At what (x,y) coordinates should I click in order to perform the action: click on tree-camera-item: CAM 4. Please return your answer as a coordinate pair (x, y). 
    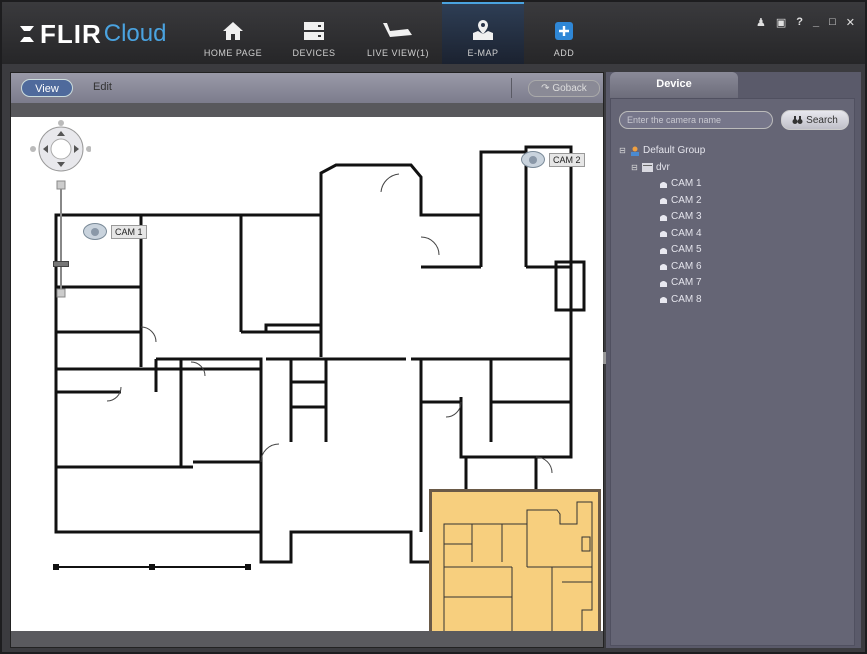
    Looking at the image, I should click on (662, 234).